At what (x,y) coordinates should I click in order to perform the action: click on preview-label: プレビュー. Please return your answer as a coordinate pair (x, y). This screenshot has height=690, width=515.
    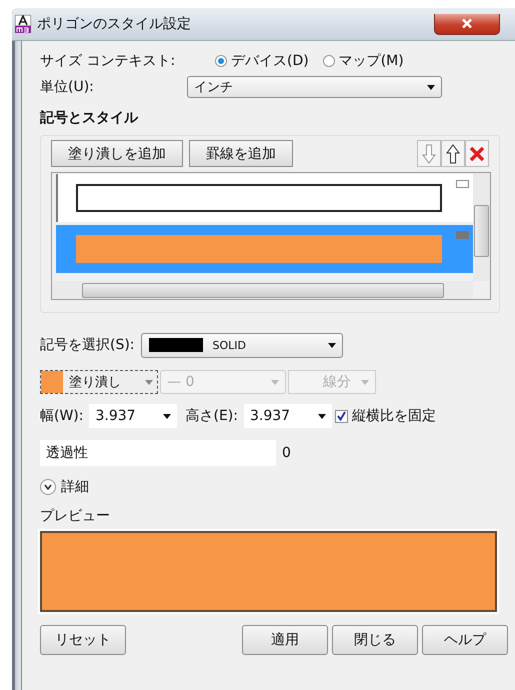
    Looking at the image, I should click on (75, 516).